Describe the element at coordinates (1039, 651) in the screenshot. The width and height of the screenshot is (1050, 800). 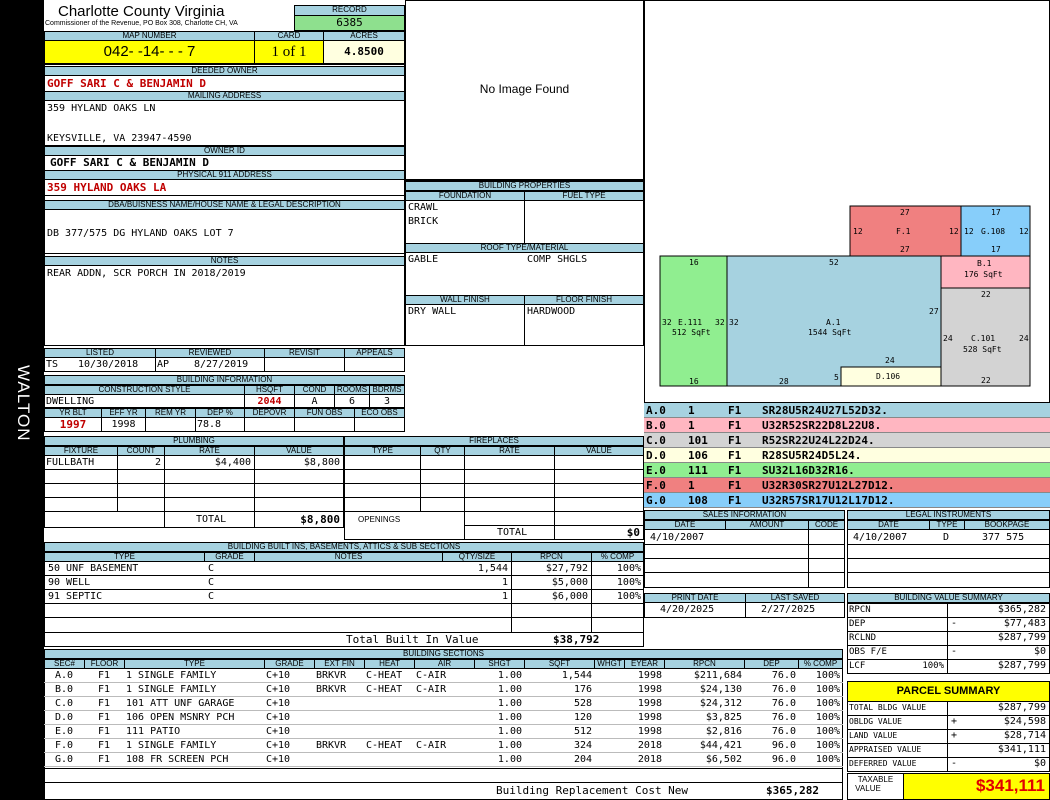
I see `bvs-value: $0` at that location.